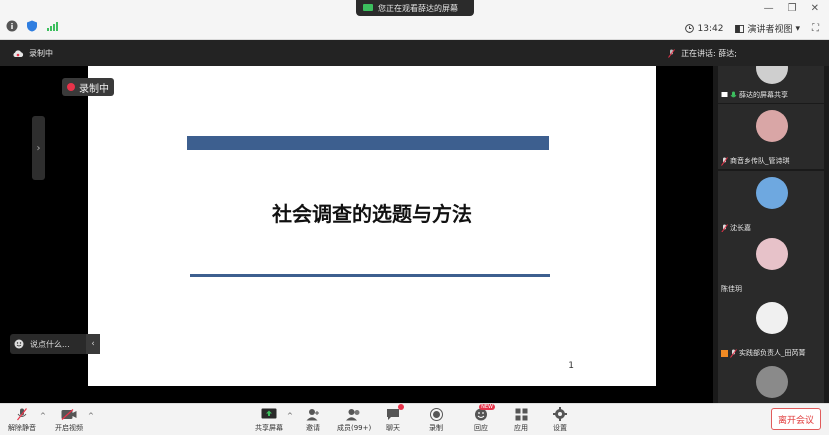 Image resolution: width=829 pixels, height=435 pixels. I want to click on settings-button: 设置, so click(560, 420).